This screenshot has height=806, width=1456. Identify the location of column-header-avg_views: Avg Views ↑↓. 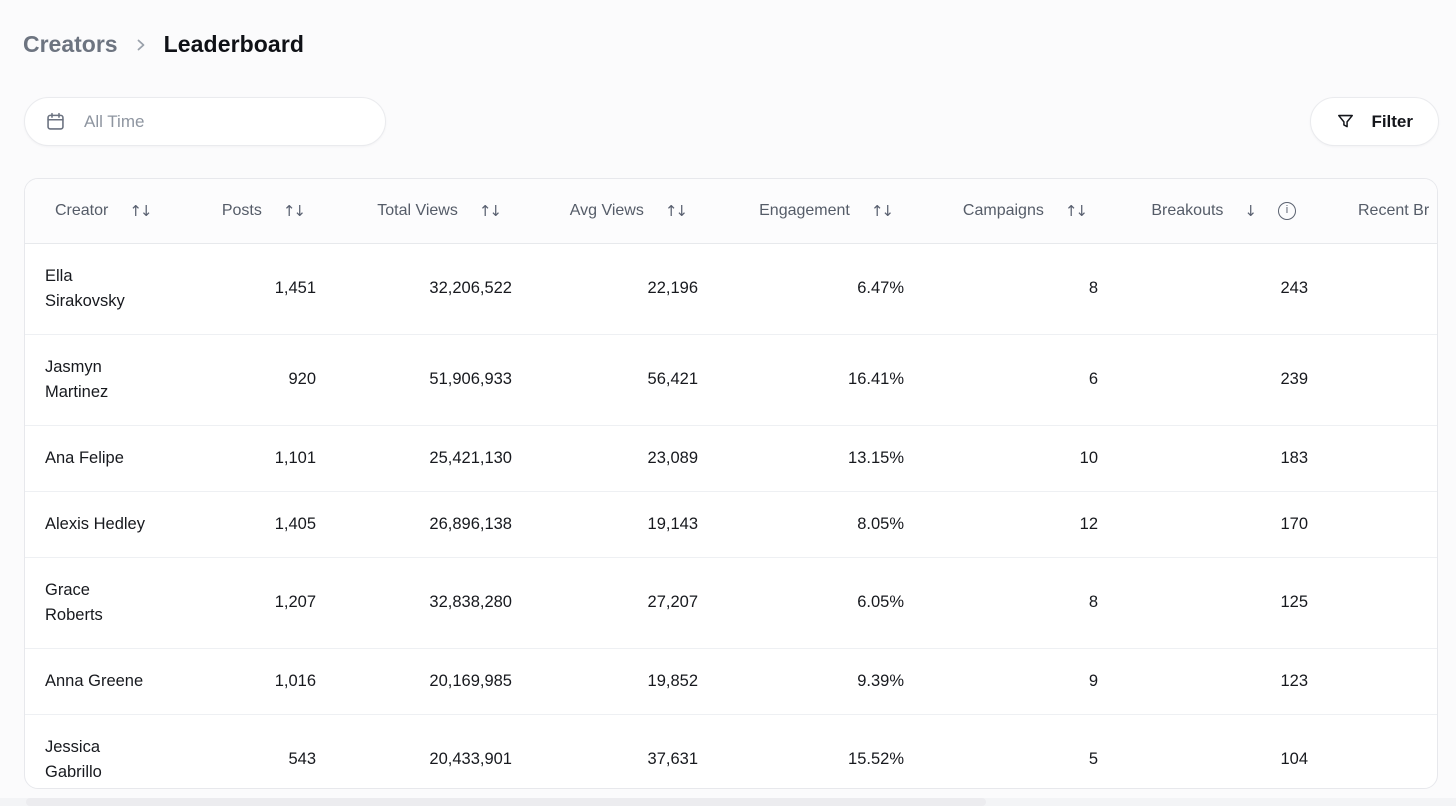
(605, 211).